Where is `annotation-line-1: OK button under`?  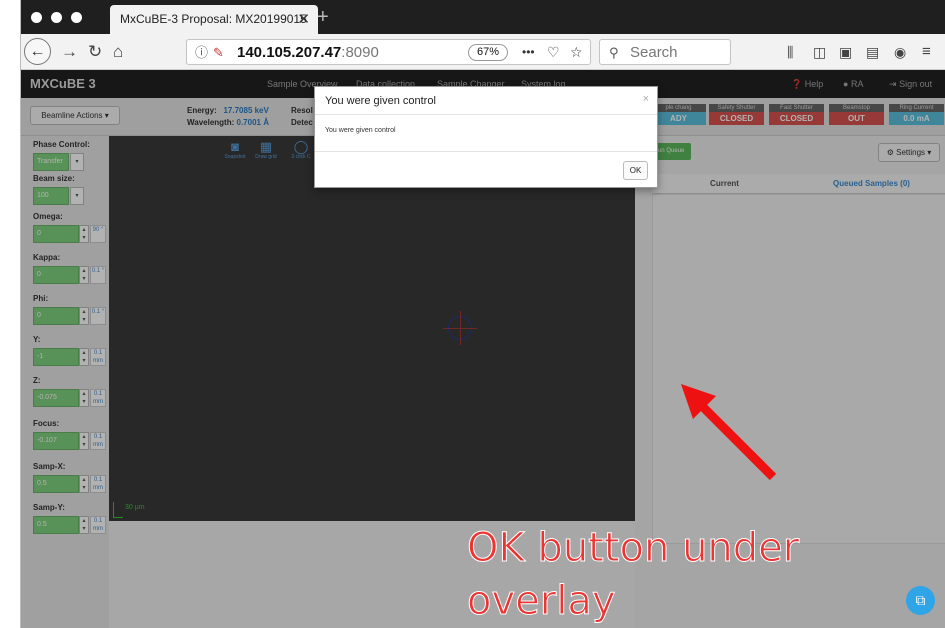
annotation-line-1: OK button under is located at coordinates (633, 548).